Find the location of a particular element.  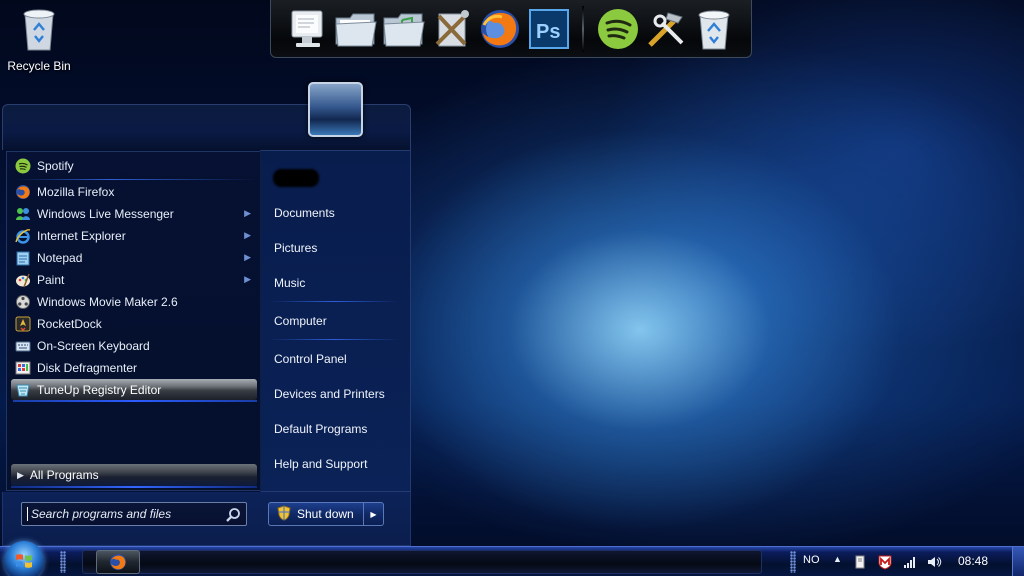

dock-item-music is located at coordinates (403, 29).